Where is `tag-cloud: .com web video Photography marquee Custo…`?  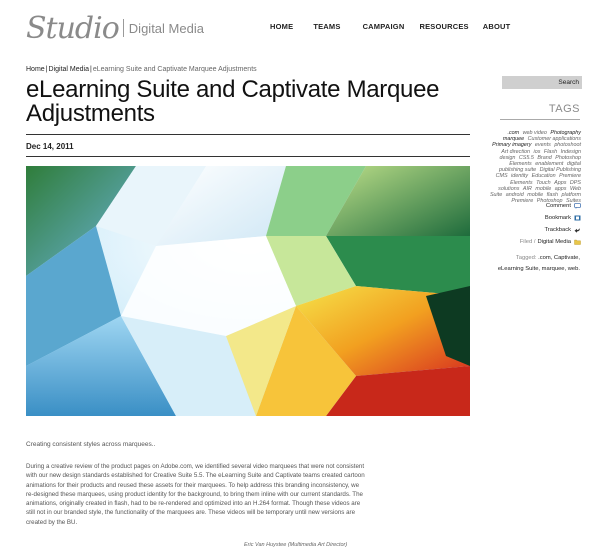
tag-cloud: .com web video Photography marquee Custo… is located at coordinates (533, 167).